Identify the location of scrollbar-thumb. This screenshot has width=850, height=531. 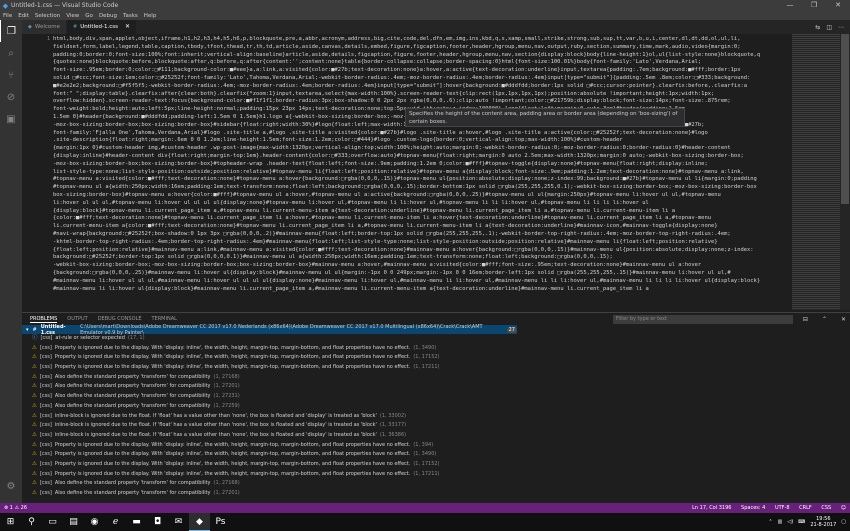
(845, 119).